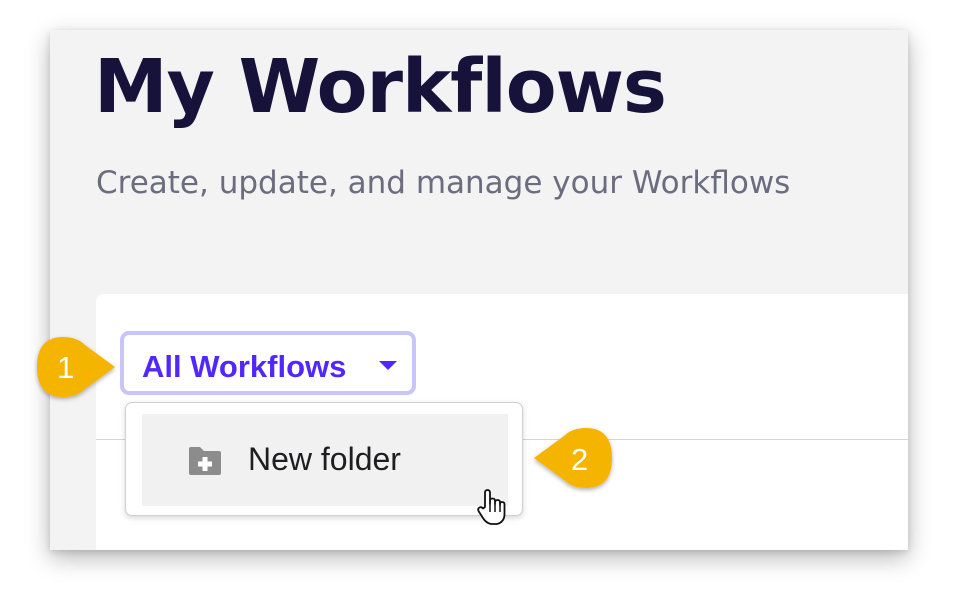 The image size is (960, 604). I want to click on dropdown-menu: New folder, so click(324, 459).